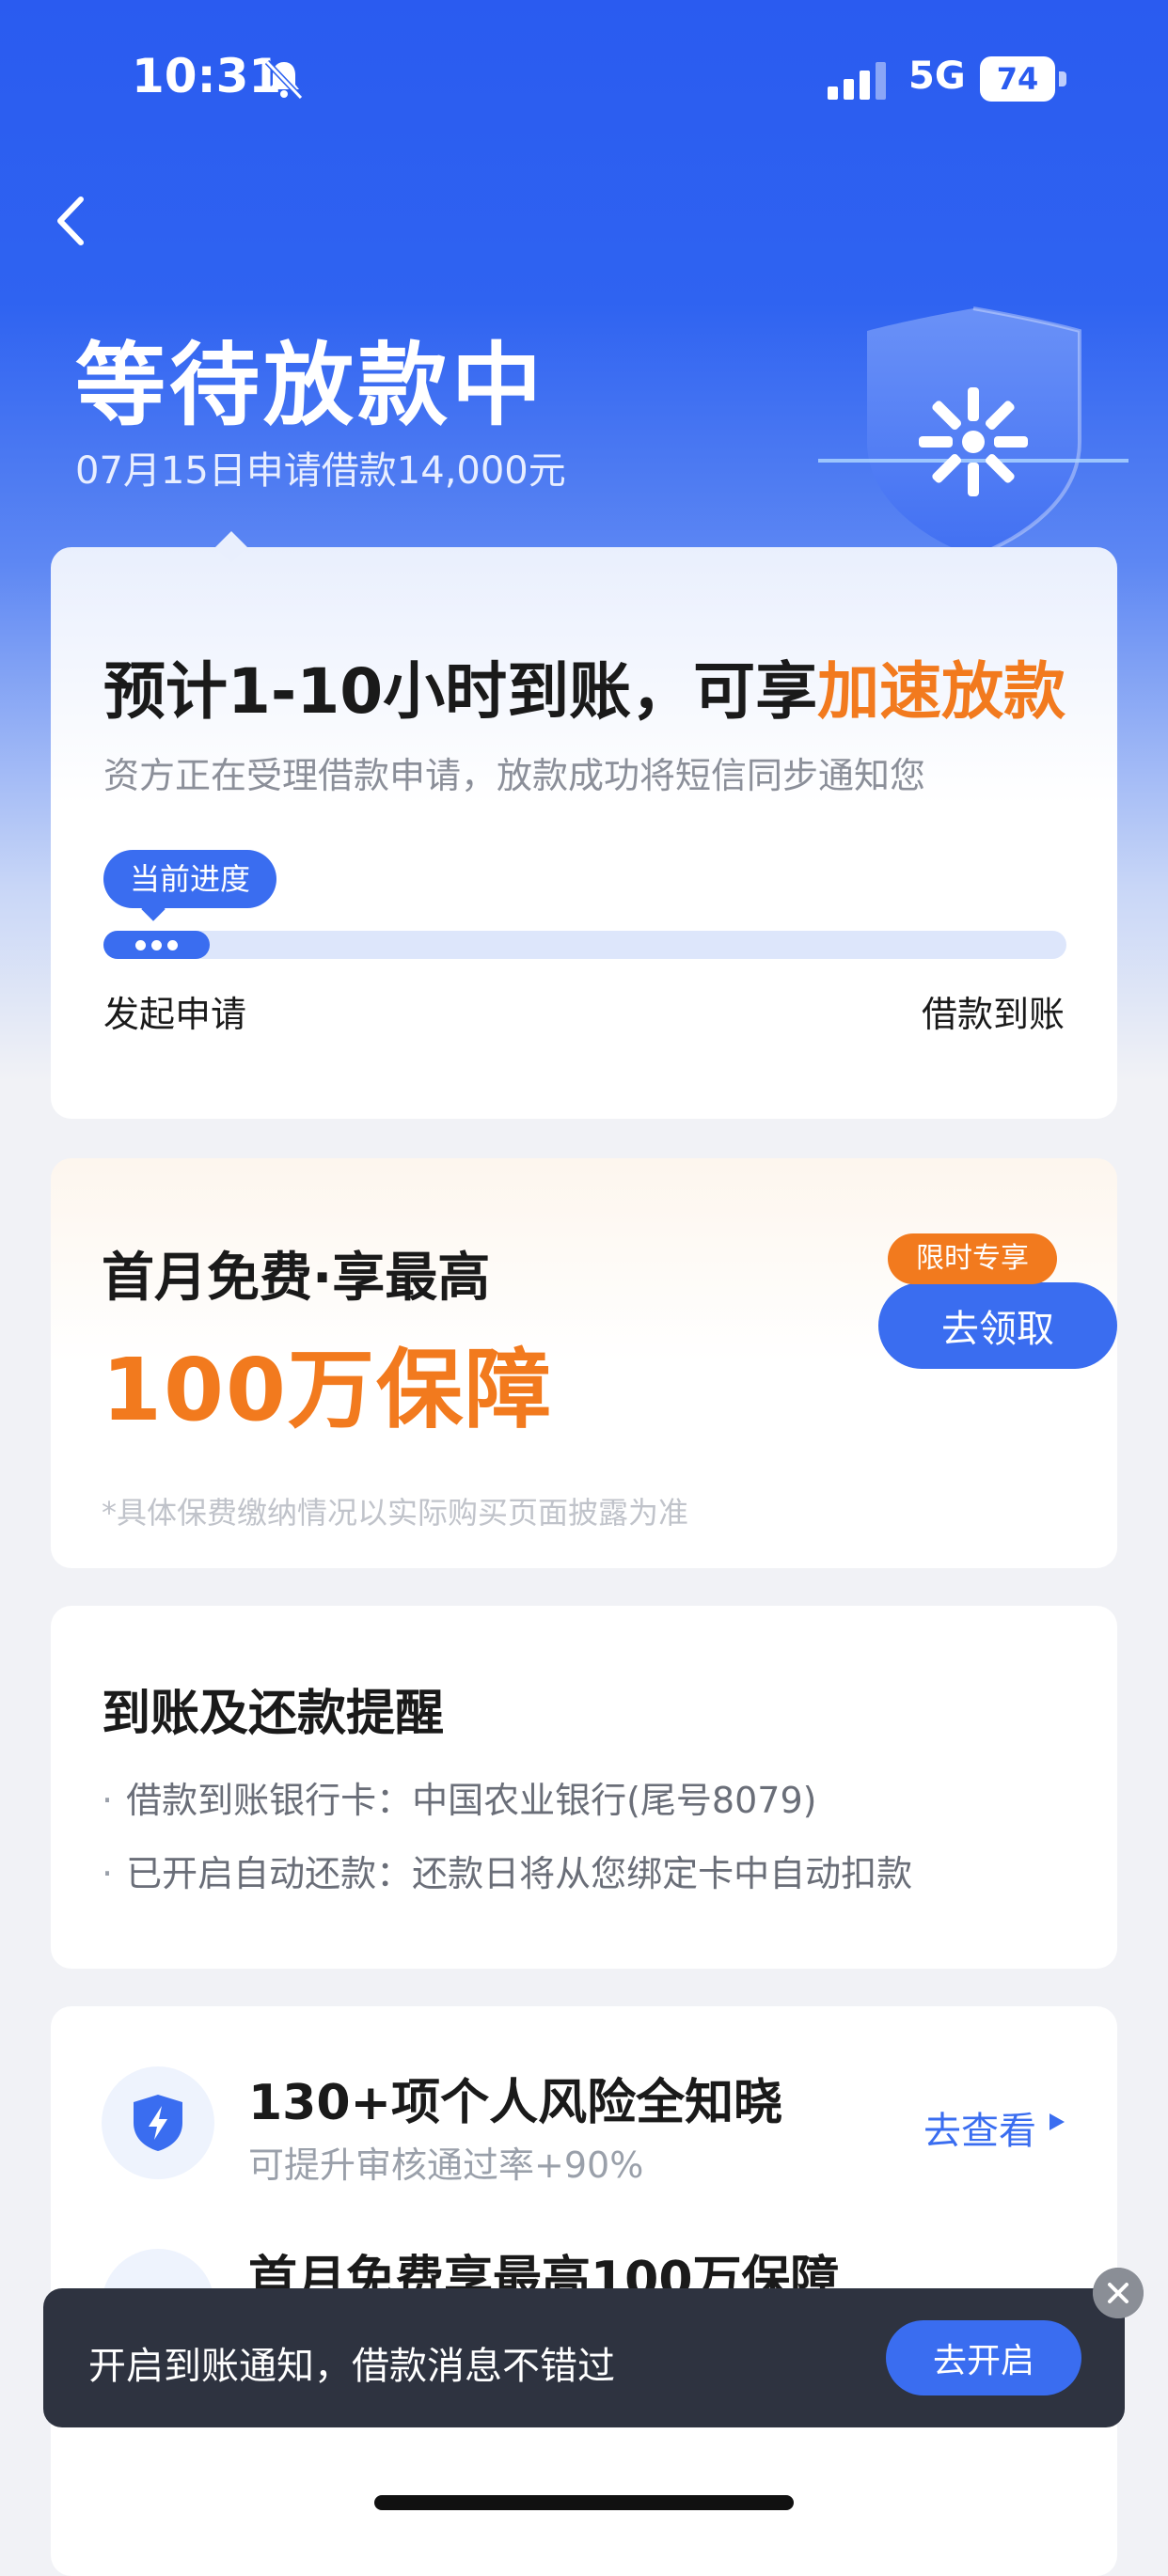 Image resolution: width=1168 pixels, height=2576 pixels. What do you see at coordinates (584, 2520) in the screenshot?
I see `next-card` at bounding box center [584, 2520].